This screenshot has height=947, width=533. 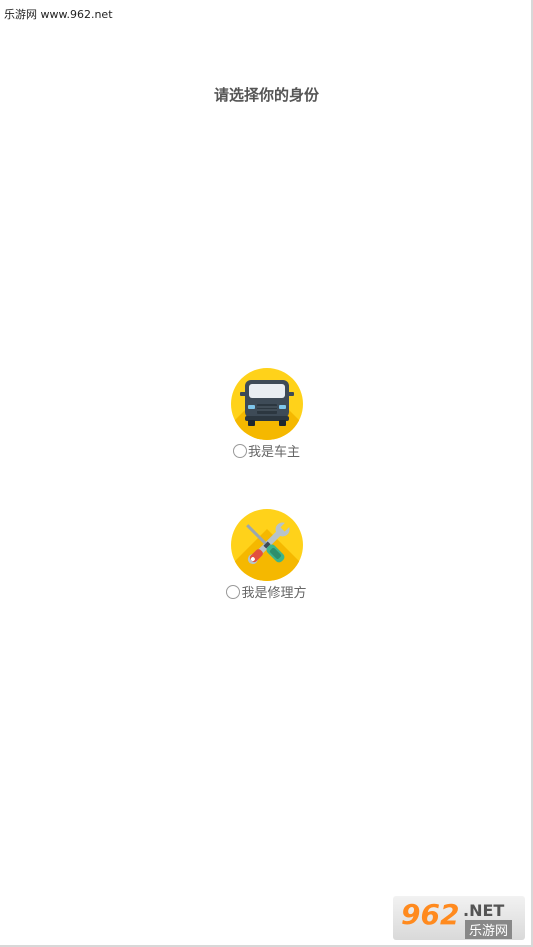 I want to click on car-icon, so click(x=266, y=404).